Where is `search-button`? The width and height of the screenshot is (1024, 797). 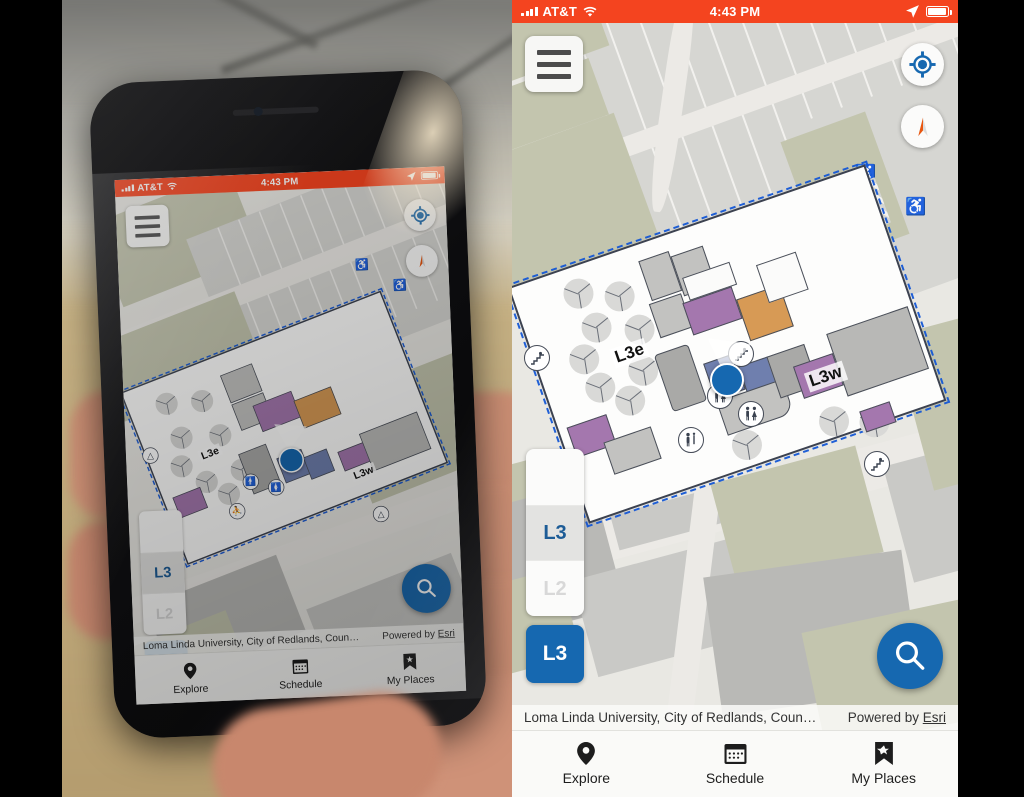 search-button is located at coordinates (910, 656).